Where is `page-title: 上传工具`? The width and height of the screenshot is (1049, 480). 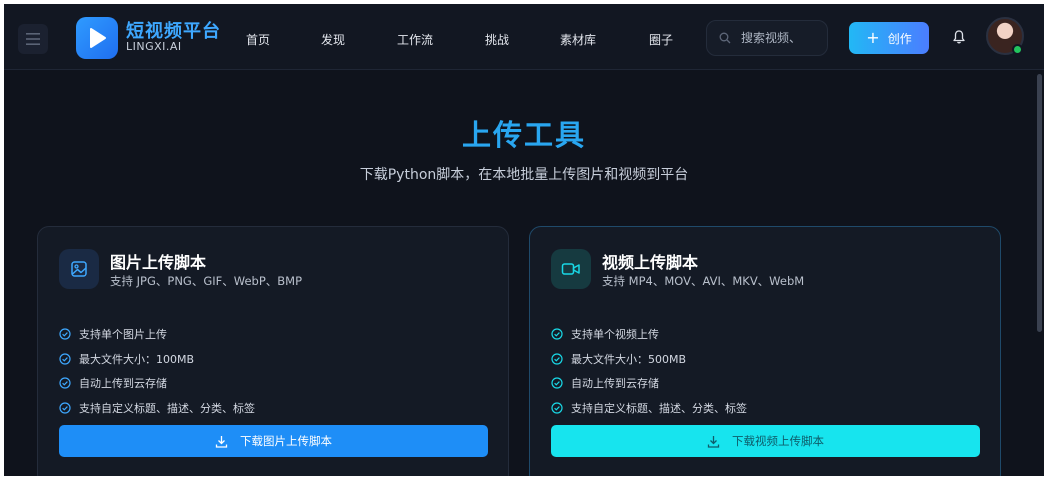 page-title: 上传工具 is located at coordinates (523, 135).